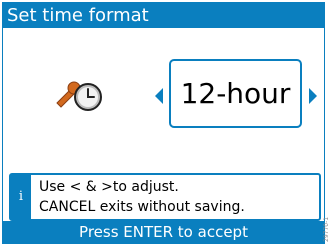 The image size is (332, 246). What do you see at coordinates (142, 207) in the screenshot?
I see `info-line-2: CANCEL exits without saving.` at bounding box center [142, 207].